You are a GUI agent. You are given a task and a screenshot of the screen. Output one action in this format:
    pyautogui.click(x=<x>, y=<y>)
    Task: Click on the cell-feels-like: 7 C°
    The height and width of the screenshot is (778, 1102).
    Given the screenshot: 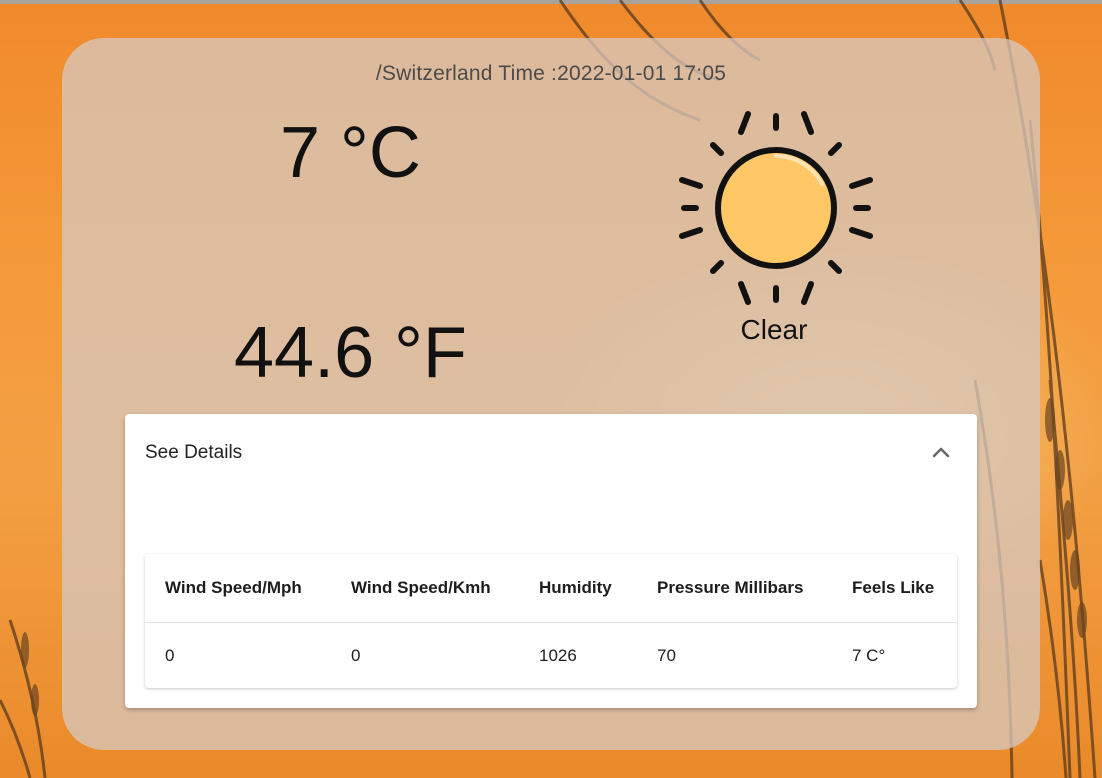 What is the action you would take?
    pyautogui.click(x=869, y=655)
    